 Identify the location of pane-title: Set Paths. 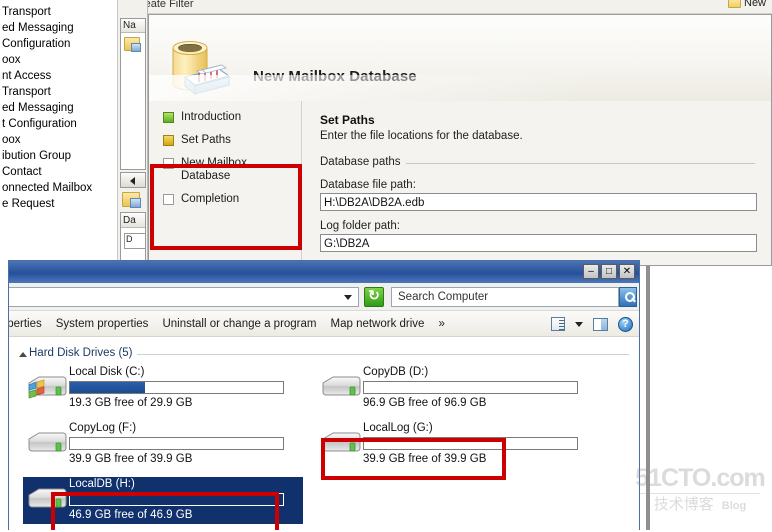
(347, 120).